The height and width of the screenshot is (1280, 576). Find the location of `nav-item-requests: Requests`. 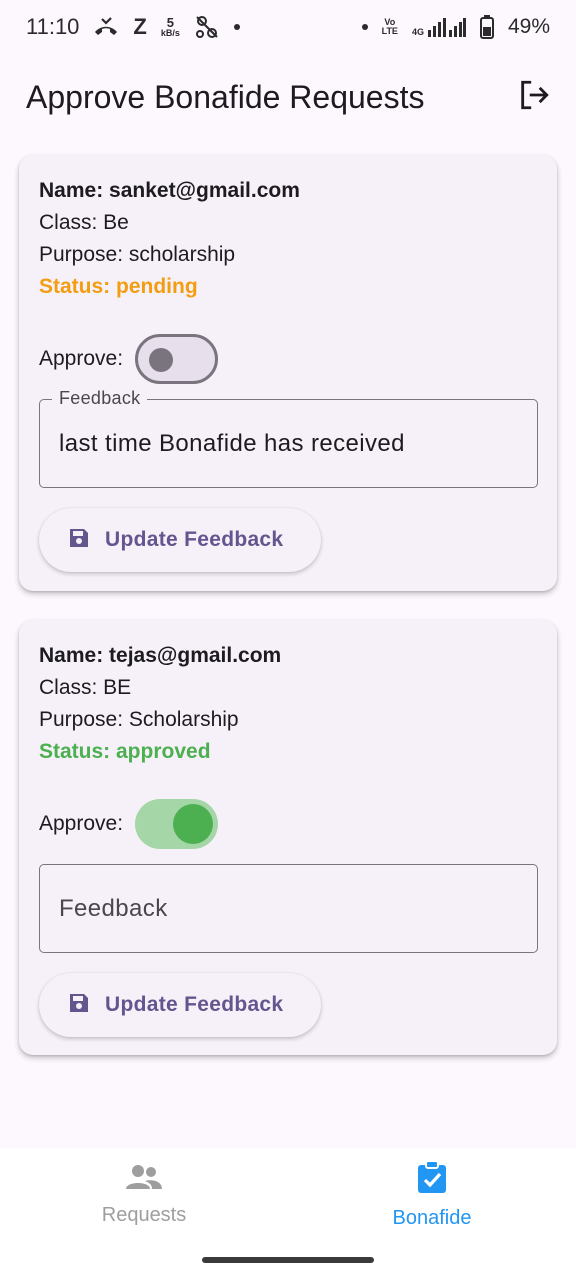

nav-item-requests: Requests is located at coordinates (144, 1195).